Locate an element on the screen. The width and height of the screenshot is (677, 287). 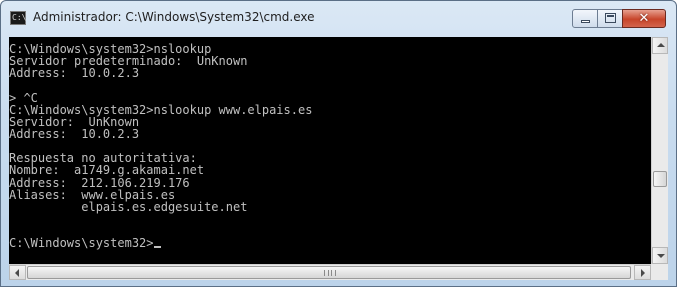
arrow-right-icon is located at coordinates (643, 273).